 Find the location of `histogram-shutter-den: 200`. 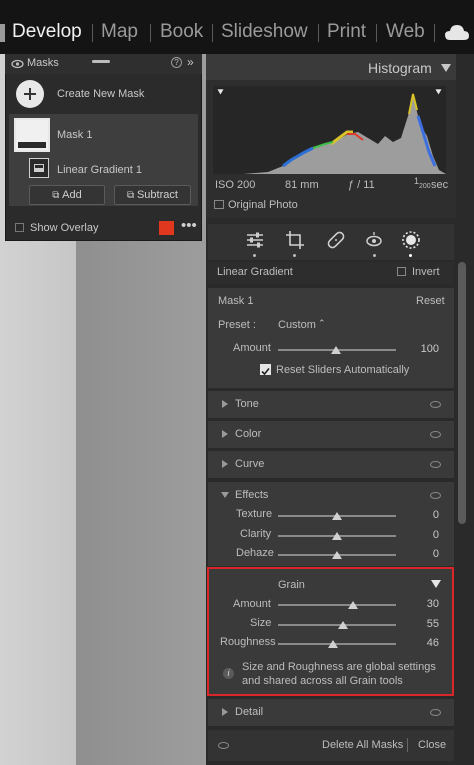

histogram-shutter-den: 200 is located at coordinates (425, 186).